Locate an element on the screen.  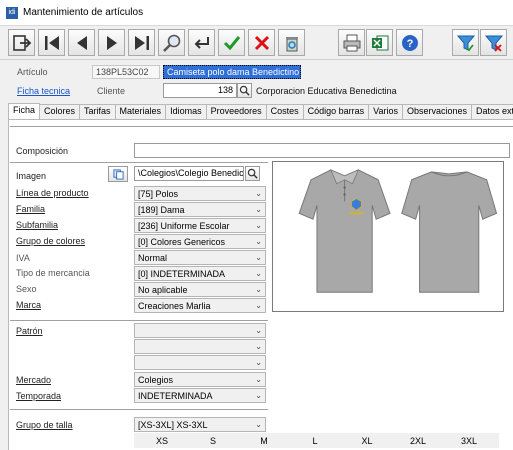
tab-datos-extra: Datos extra is located at coordinates (492, 111).